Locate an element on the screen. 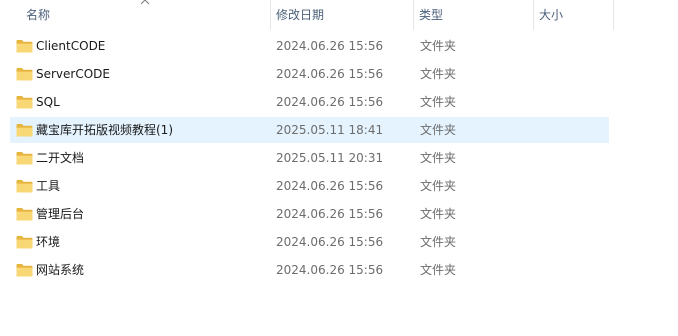 Image resolution: width=678 pixels, height=336 pixels. sort-ascending-icon is located at coordinates (145, 2).